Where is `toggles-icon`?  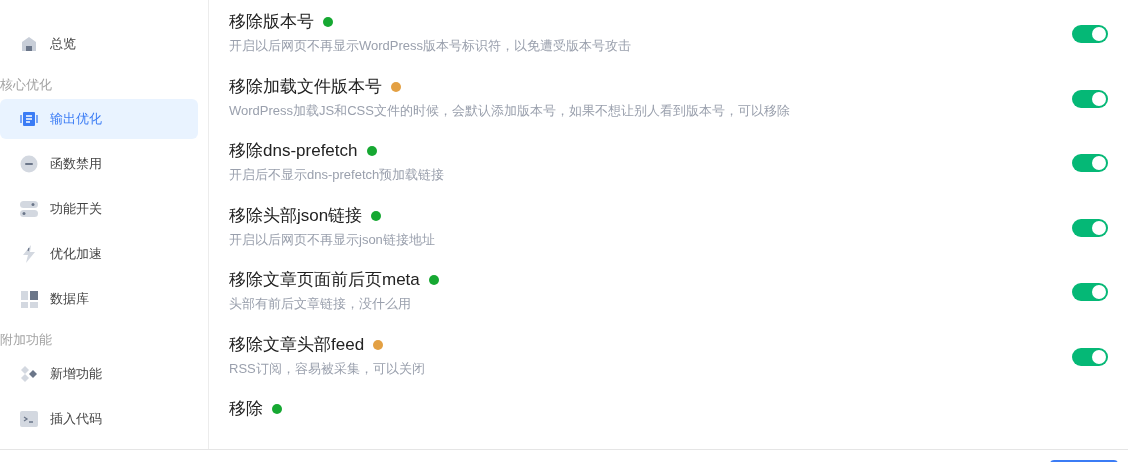
toggles-icon is located at coordinates (29, 209).